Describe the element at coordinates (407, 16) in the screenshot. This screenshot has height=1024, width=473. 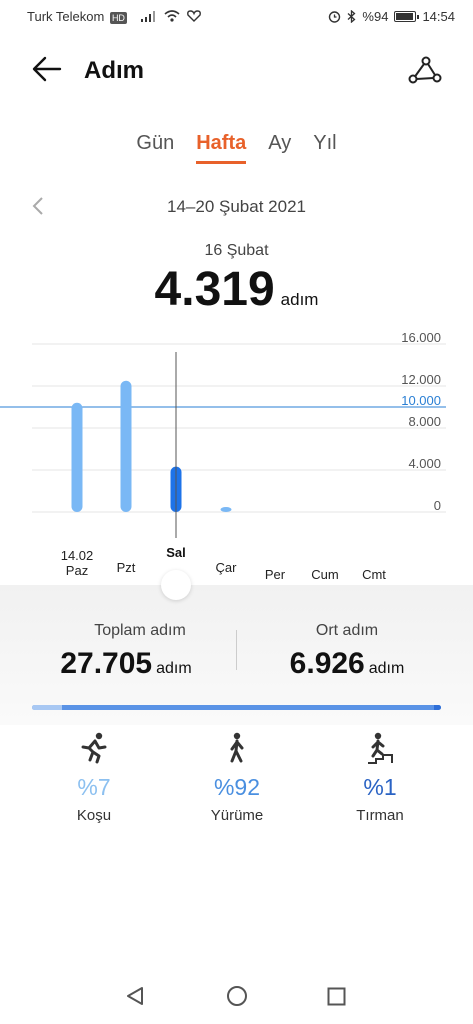
I see `battery-icon` at that location.